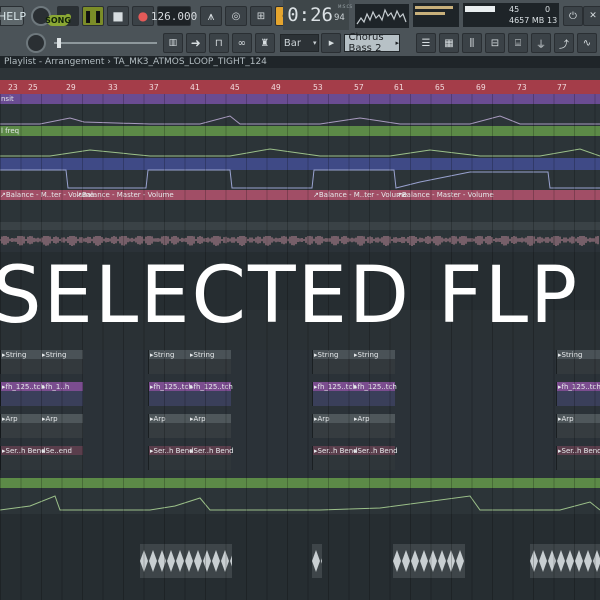  What do you see at coordinates (300, 211) in the screenshot?
I see `lane-volume-body` at bounding box center [300, 211].